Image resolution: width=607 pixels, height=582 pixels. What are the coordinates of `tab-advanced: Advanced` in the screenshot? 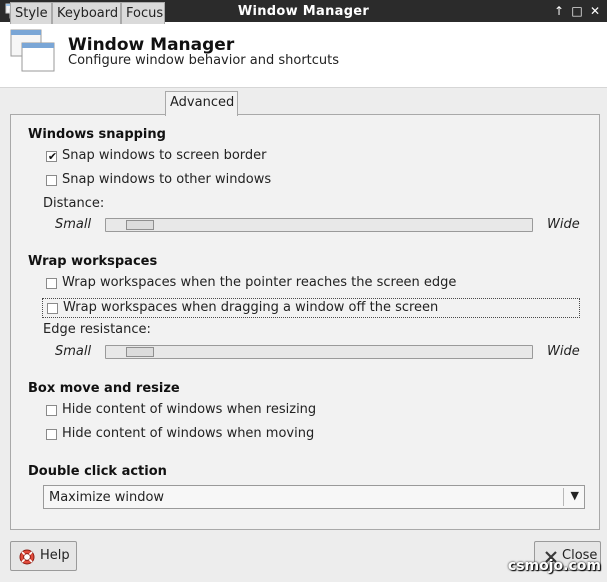 It's located at (201, 103).